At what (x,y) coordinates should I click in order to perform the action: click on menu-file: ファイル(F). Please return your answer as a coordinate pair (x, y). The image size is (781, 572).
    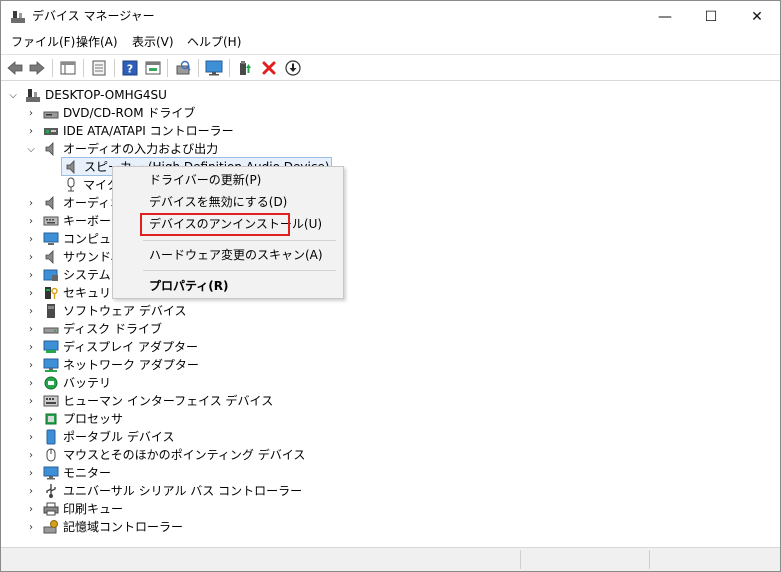
    Looking at the image, I should click on (43, 42).